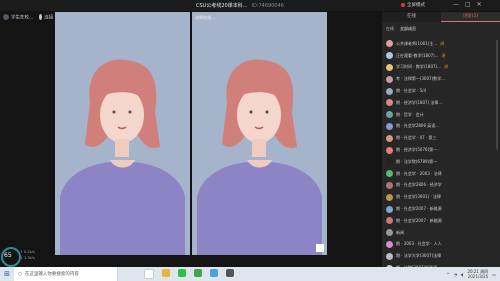 Image resolution: width=500 pixels, height=281 pixels. What do you see at coordinates (419, 220) in the screenshot?
I see `member-name: 期 · 社会学2007 · 新能源` at bounding box center [419, 220].